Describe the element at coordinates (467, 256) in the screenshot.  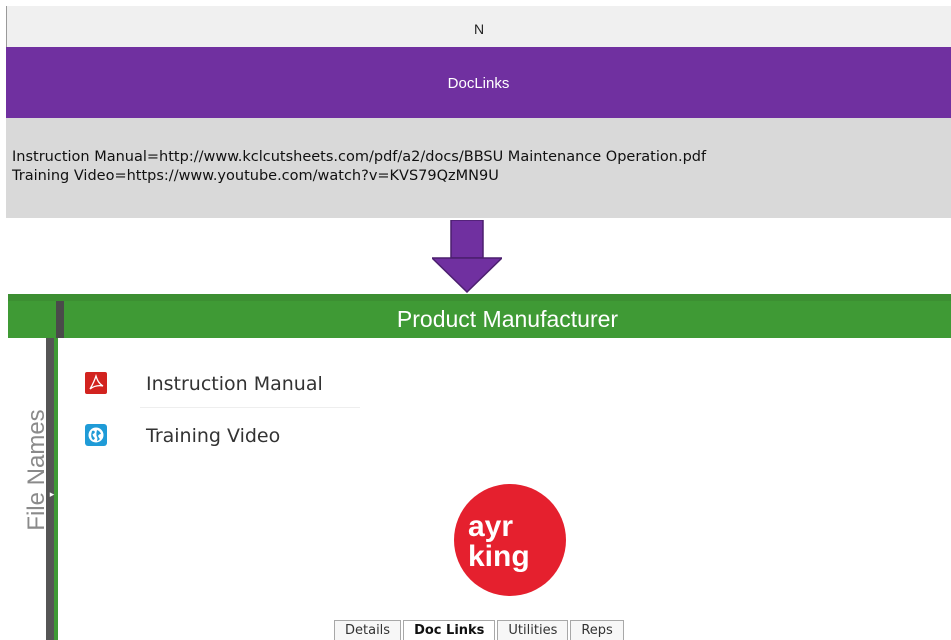
I see `arrow-down-icon` at that location.